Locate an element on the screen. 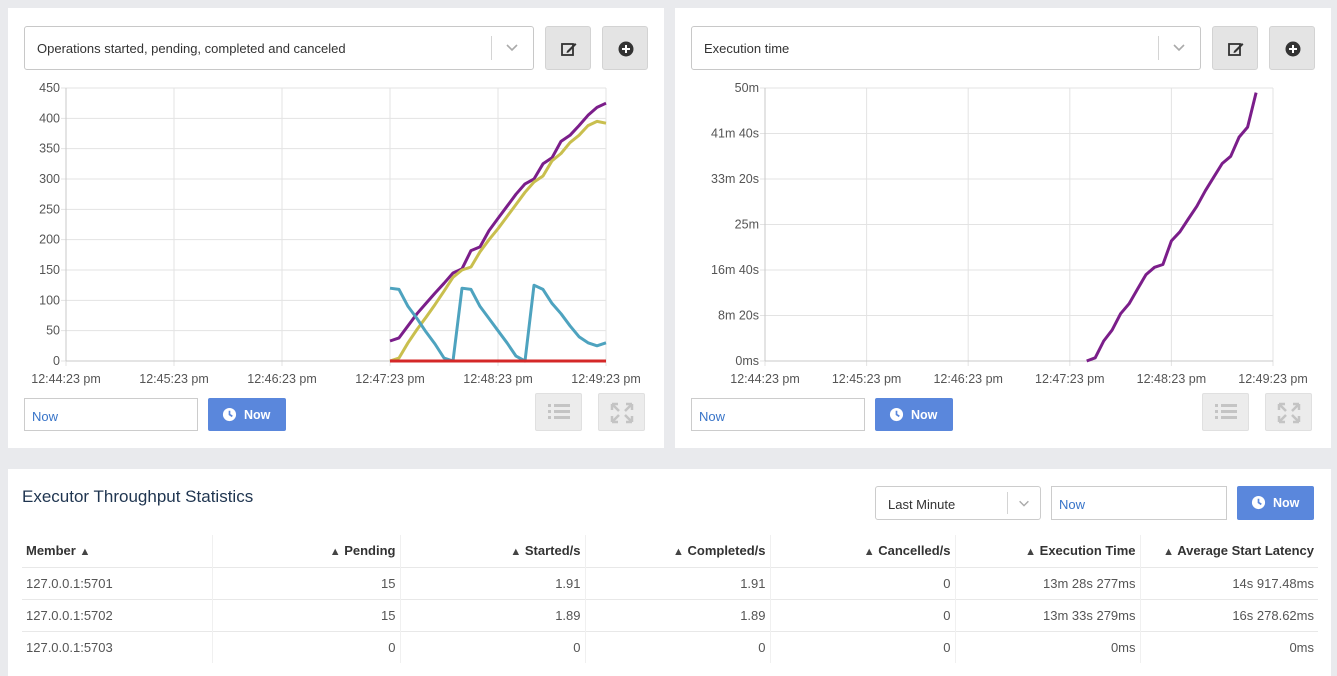 The width and height of the screenshot is (1337, 676). expand-icon is located at coordinates (1289, 413).